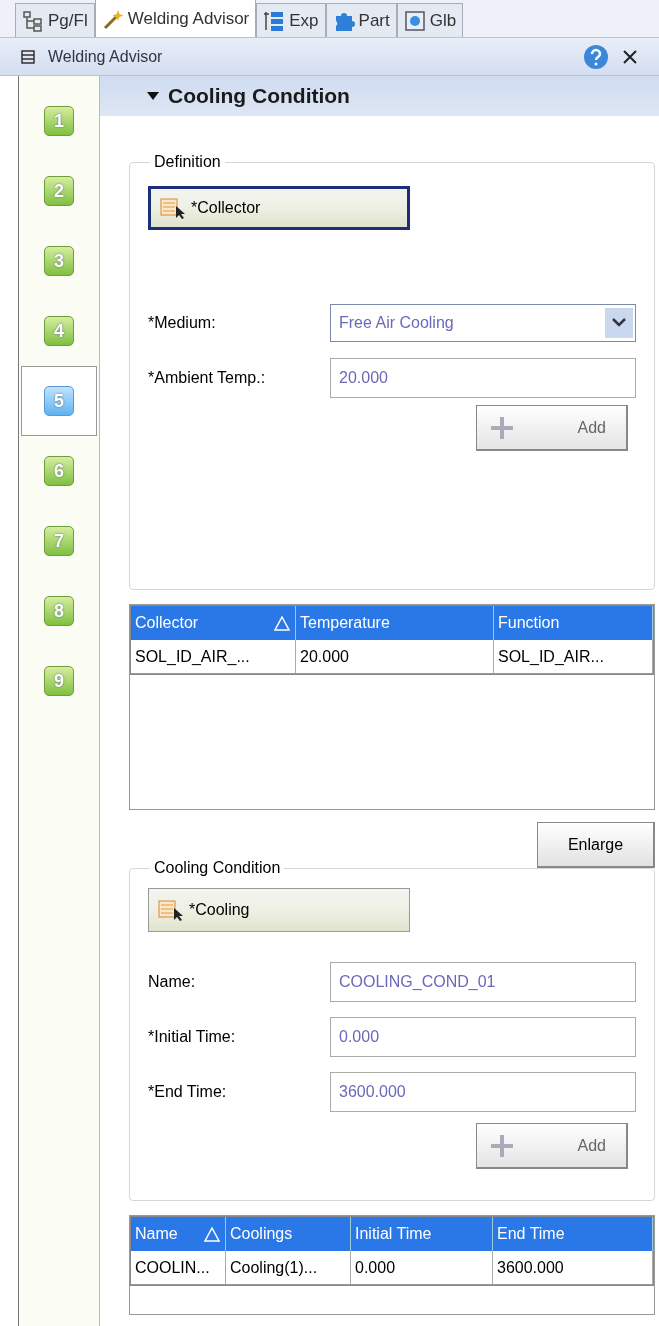  Describe the element at coordinates (619, 322) in the screenshot. I see `chevron-down-icon` at that location.